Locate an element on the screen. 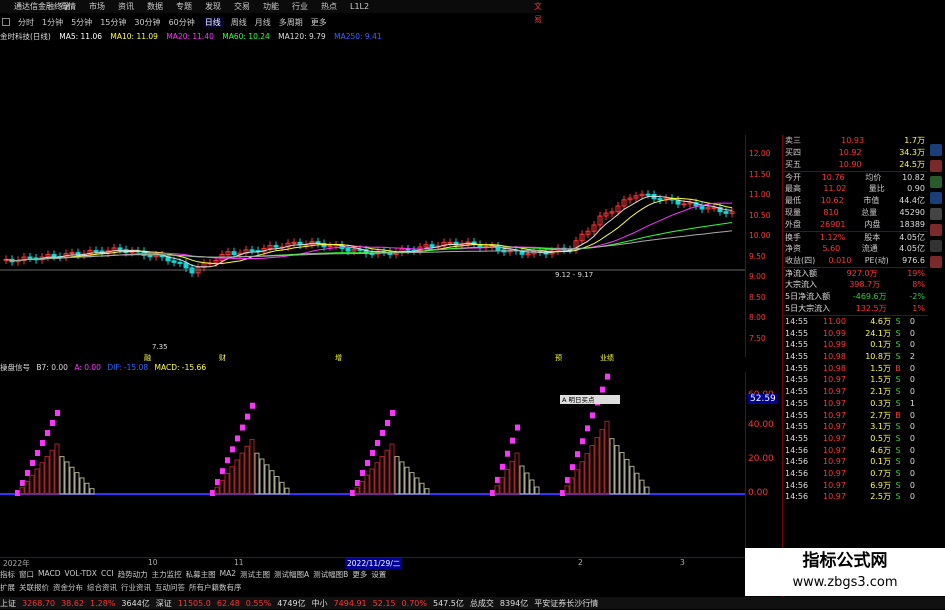 The height and width of the screenshot is (610, 945). indicator-tab: VOL-TDX is located at coordinates (80, 574).